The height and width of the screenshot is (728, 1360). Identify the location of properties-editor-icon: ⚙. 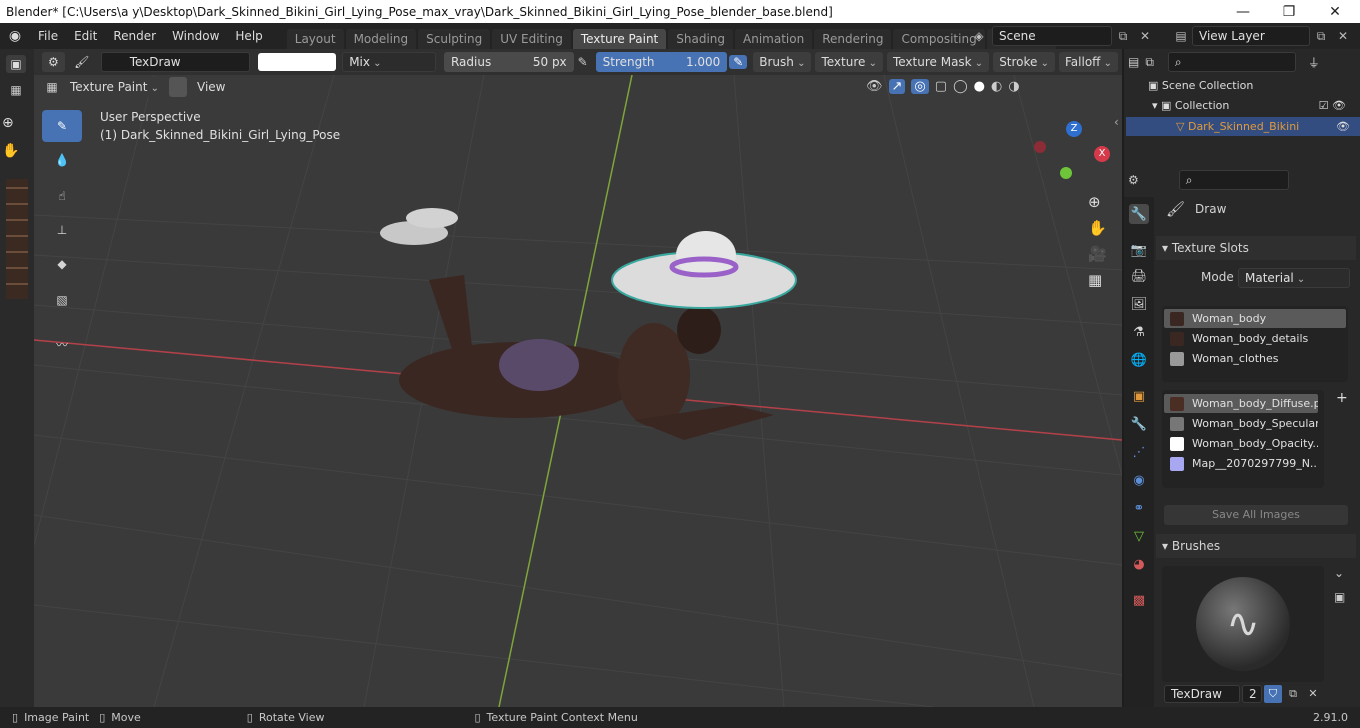
(1133, 180).